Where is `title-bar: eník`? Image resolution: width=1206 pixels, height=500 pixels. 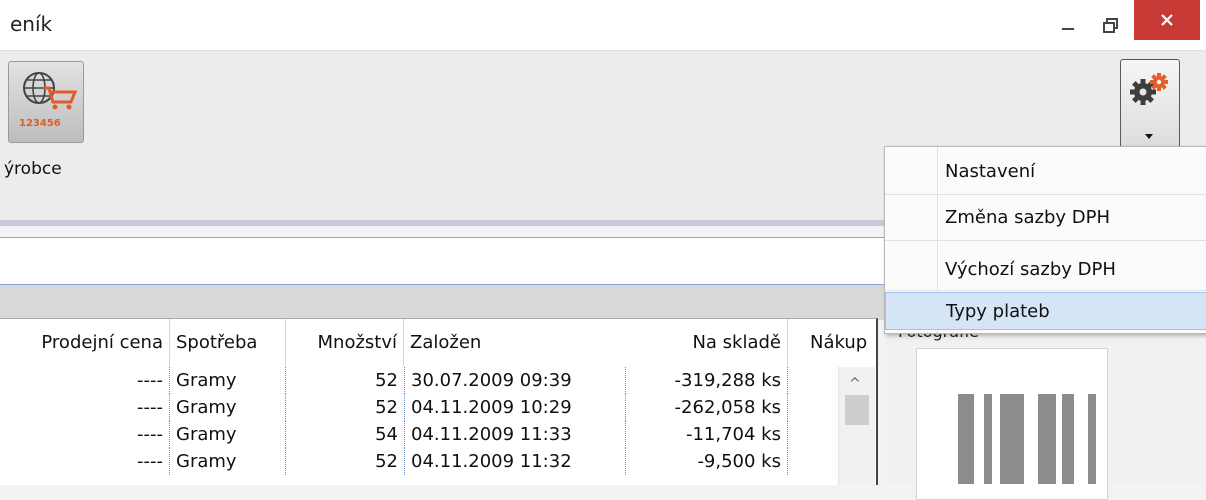
title-bar: eník is located at coordinates (603, 25).